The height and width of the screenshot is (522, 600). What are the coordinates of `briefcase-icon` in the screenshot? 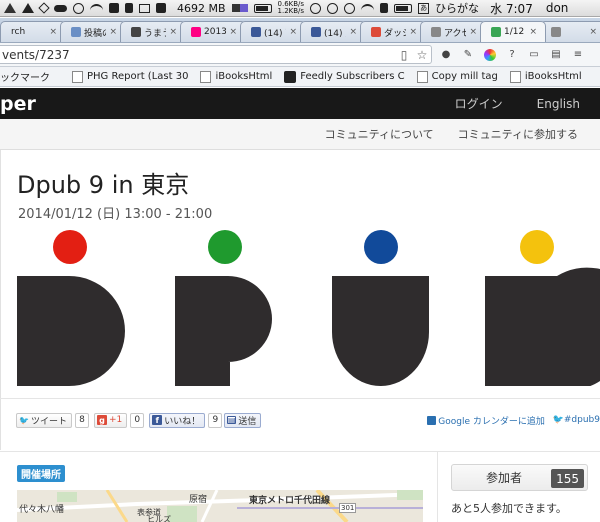 It's located at (114, 8).